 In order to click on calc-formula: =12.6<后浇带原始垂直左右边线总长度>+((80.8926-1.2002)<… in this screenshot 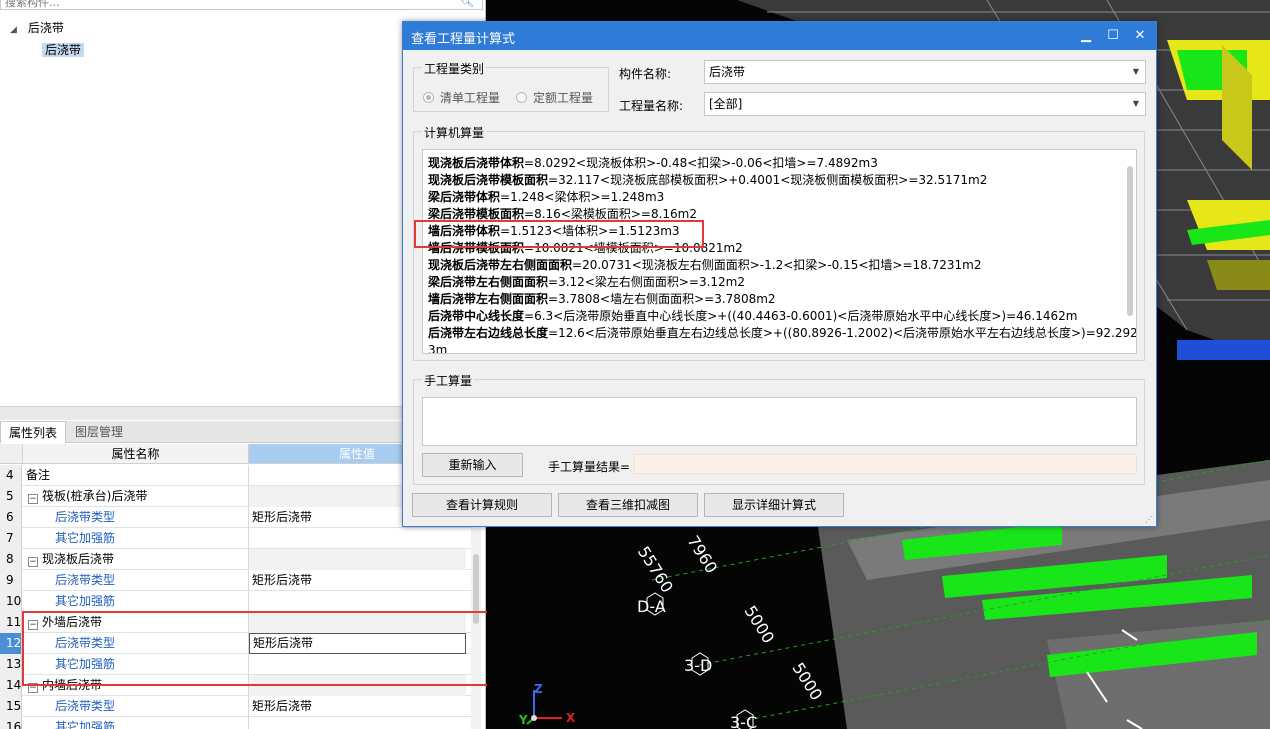, I will do `click(842, 333)`.